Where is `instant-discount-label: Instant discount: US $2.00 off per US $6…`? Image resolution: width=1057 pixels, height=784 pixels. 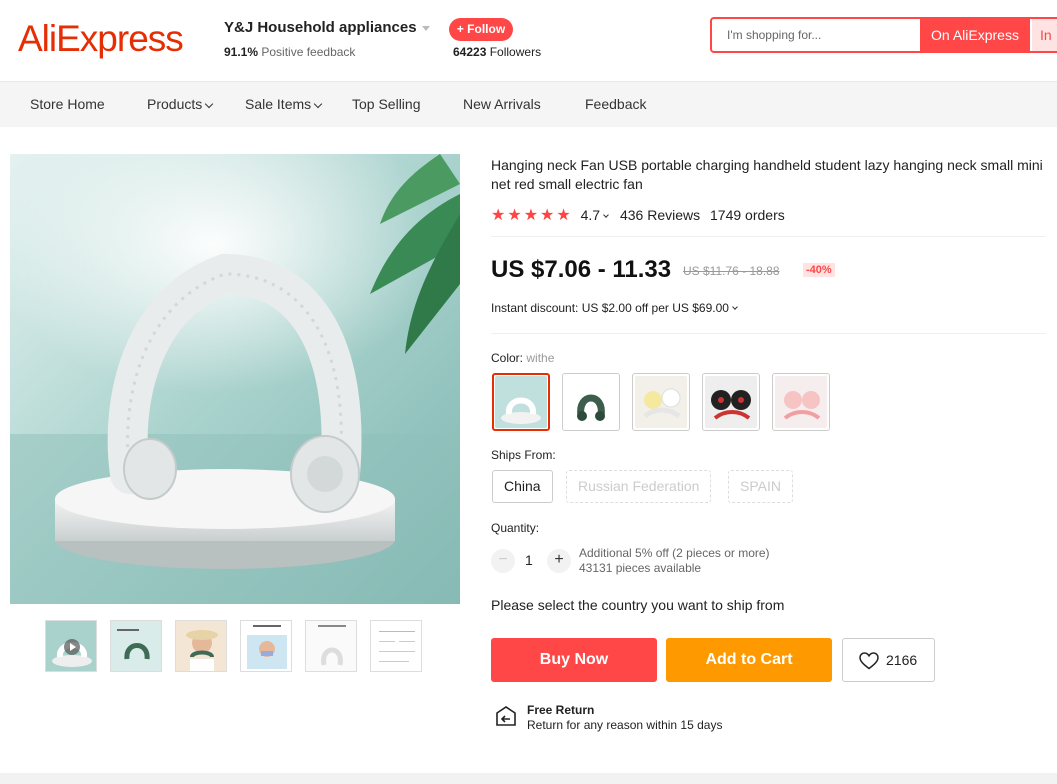
instant-discount-label: Instant discount: US $2.00 off per US $6… is located at coordinates (610, 308).